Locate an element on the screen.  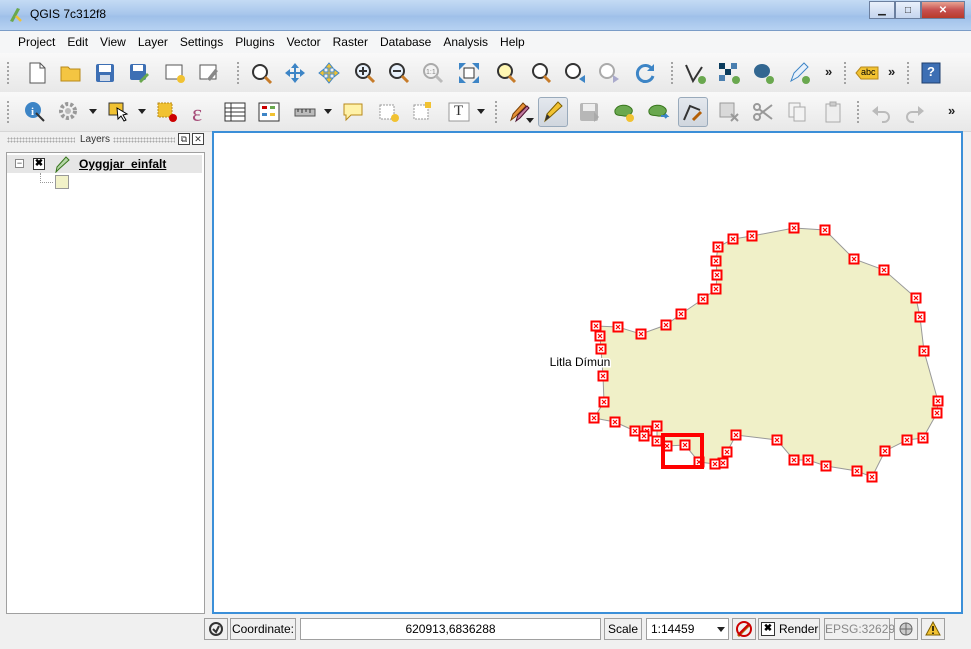
menu-view: View is located at coordinates (113, 42).